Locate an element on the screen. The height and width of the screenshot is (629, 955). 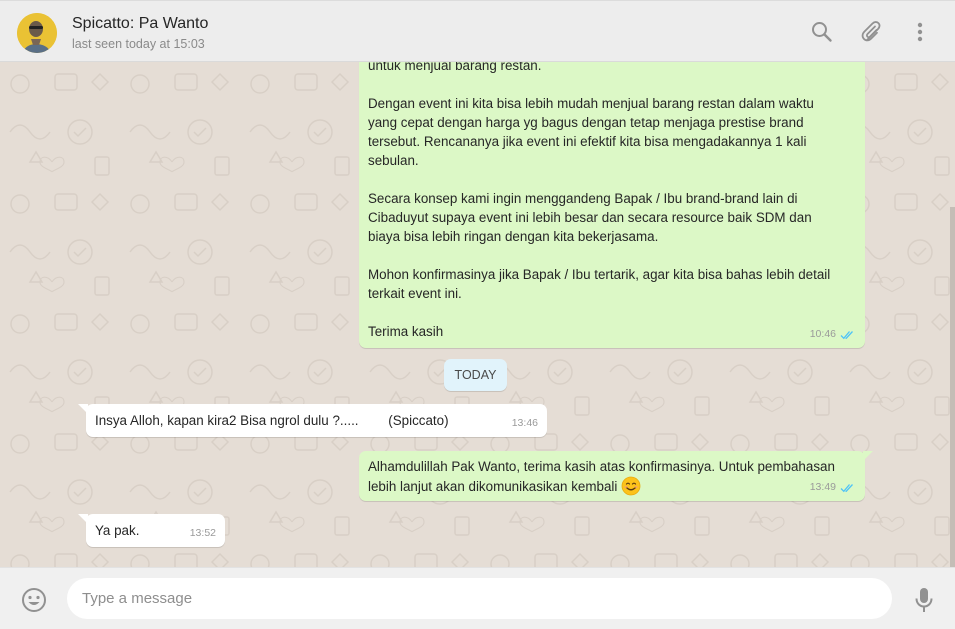
mic-icon is located at coordinates (924, 600).